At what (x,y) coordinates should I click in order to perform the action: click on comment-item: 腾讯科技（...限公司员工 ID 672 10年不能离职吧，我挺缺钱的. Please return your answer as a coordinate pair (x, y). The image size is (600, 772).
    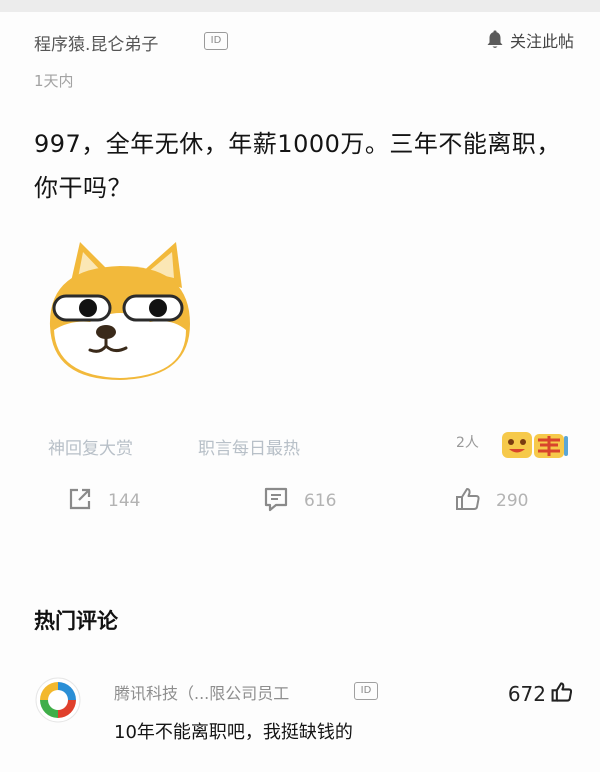
    Looking at the image, I should click on (304, 716).